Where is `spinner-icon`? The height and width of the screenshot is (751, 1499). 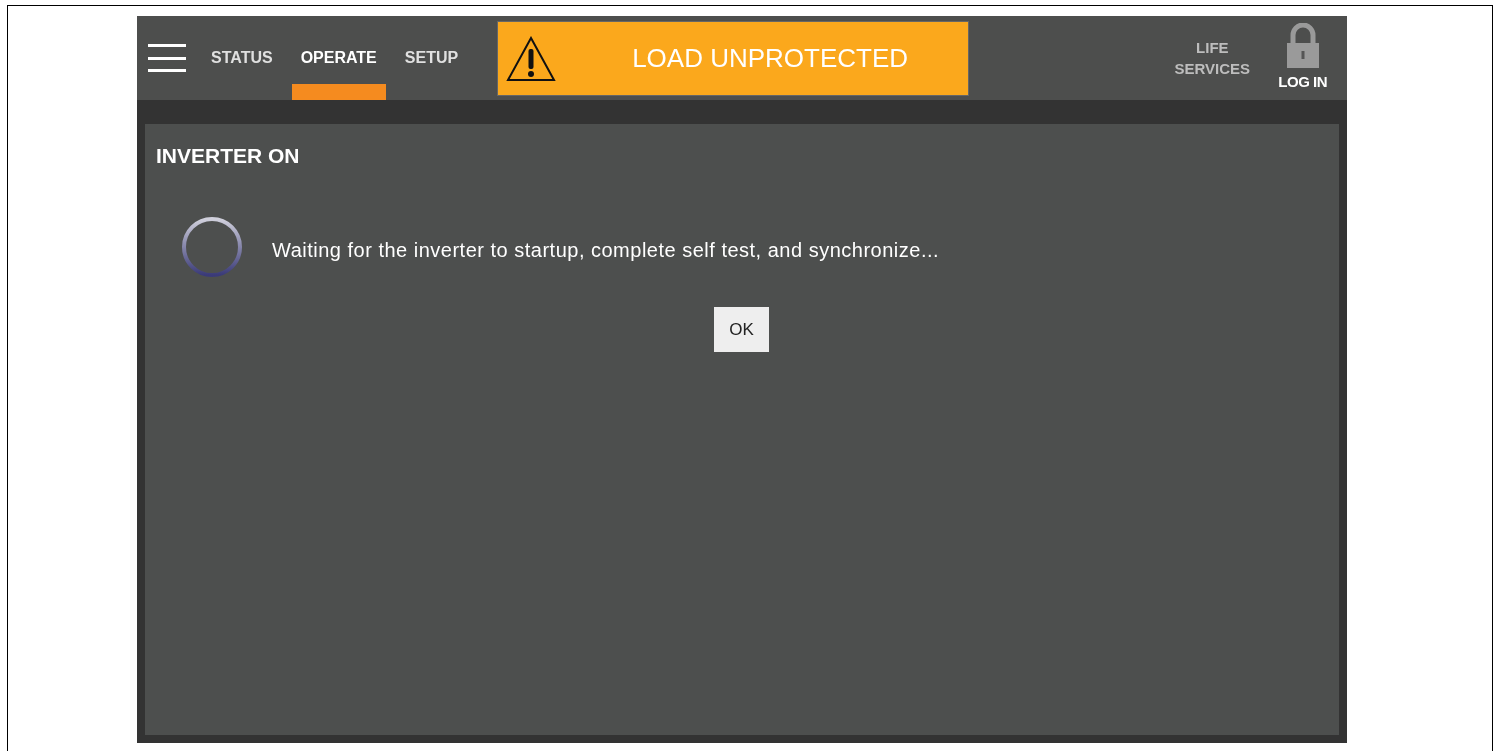
spinner-icon is located at coordinates (212, 247).